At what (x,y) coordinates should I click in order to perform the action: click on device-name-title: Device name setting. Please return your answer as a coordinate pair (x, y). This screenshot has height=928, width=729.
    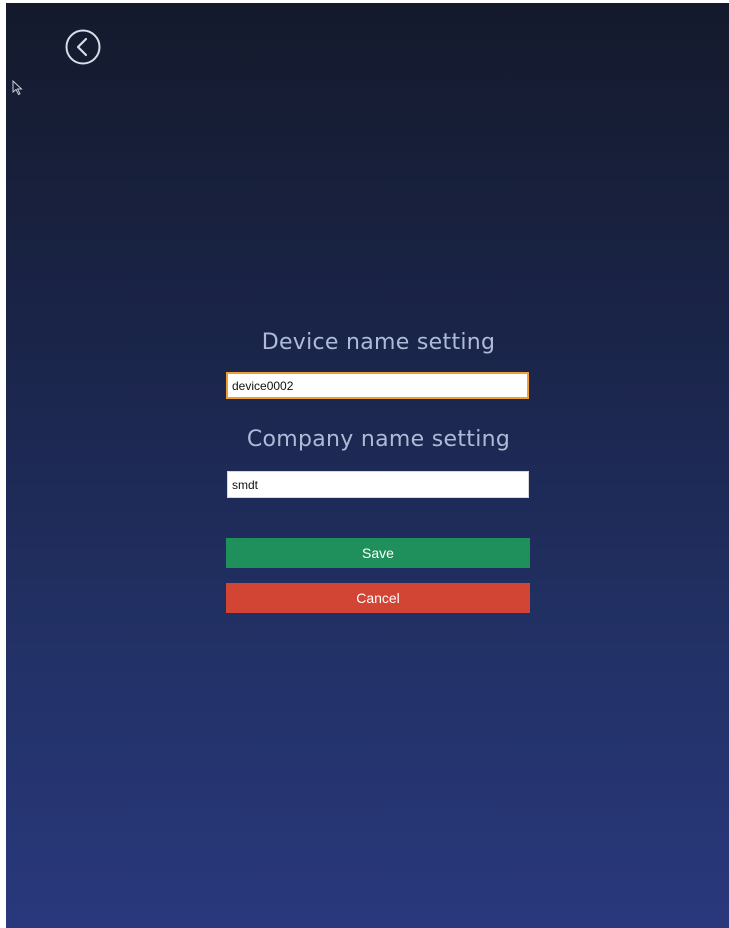
    Looking at the image, I should click on (378, 342).